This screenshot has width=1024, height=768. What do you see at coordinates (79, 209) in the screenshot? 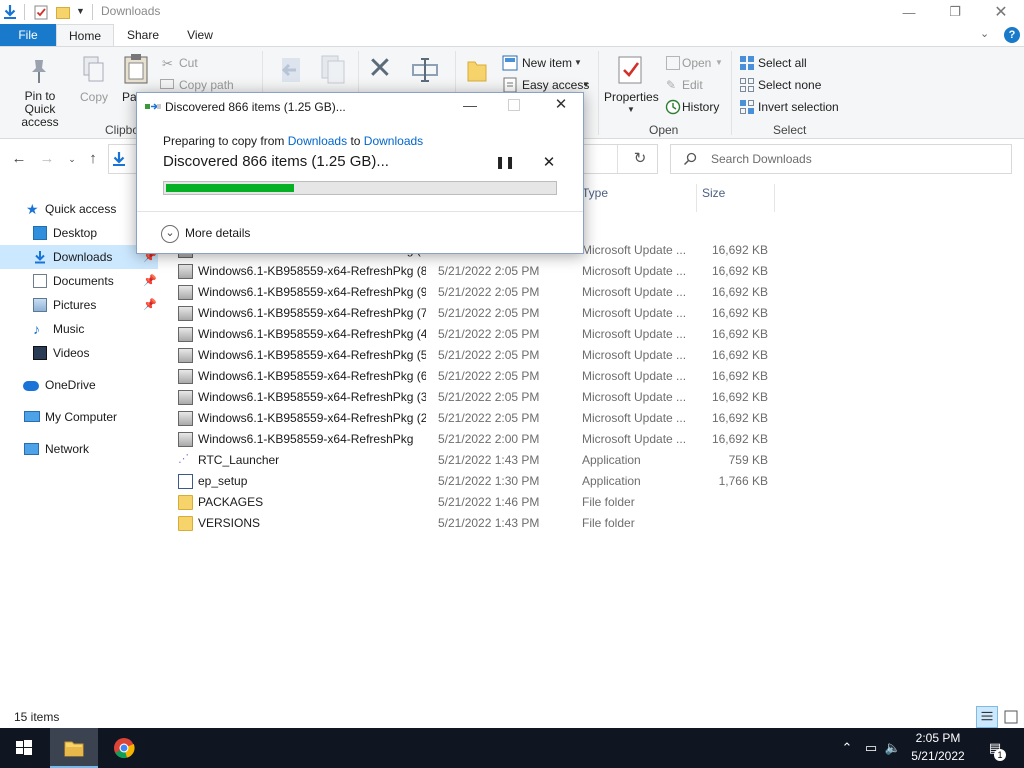
I see `sidebar-item-quick-access: ★ Quick access` at bounding box center [79, 209].